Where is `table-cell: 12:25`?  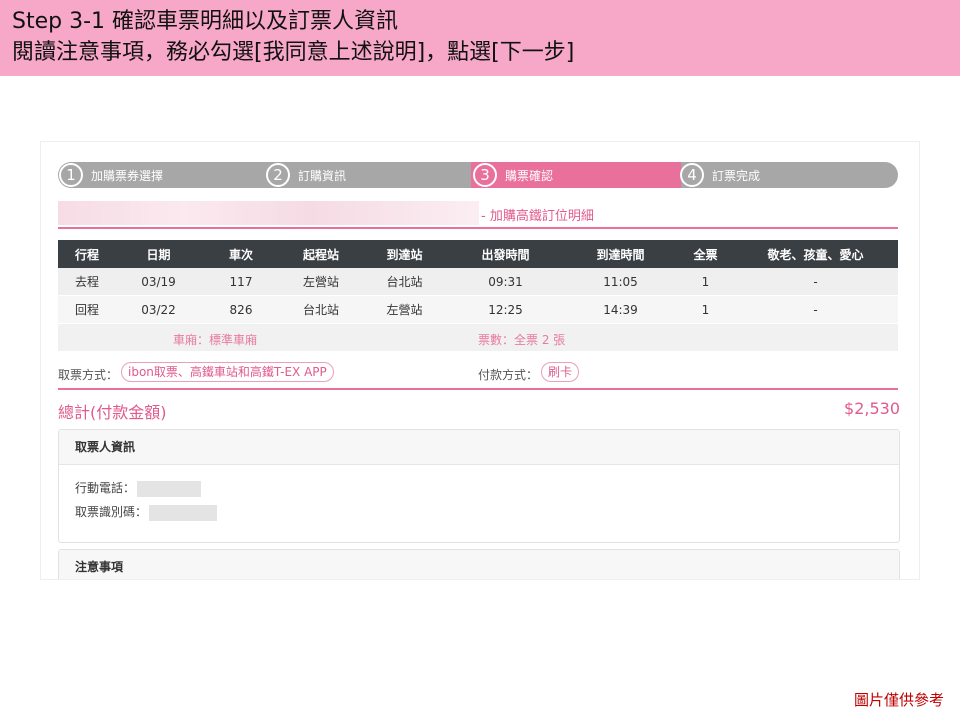
table-cell: 12:25 is located at coordinates (505, 309).